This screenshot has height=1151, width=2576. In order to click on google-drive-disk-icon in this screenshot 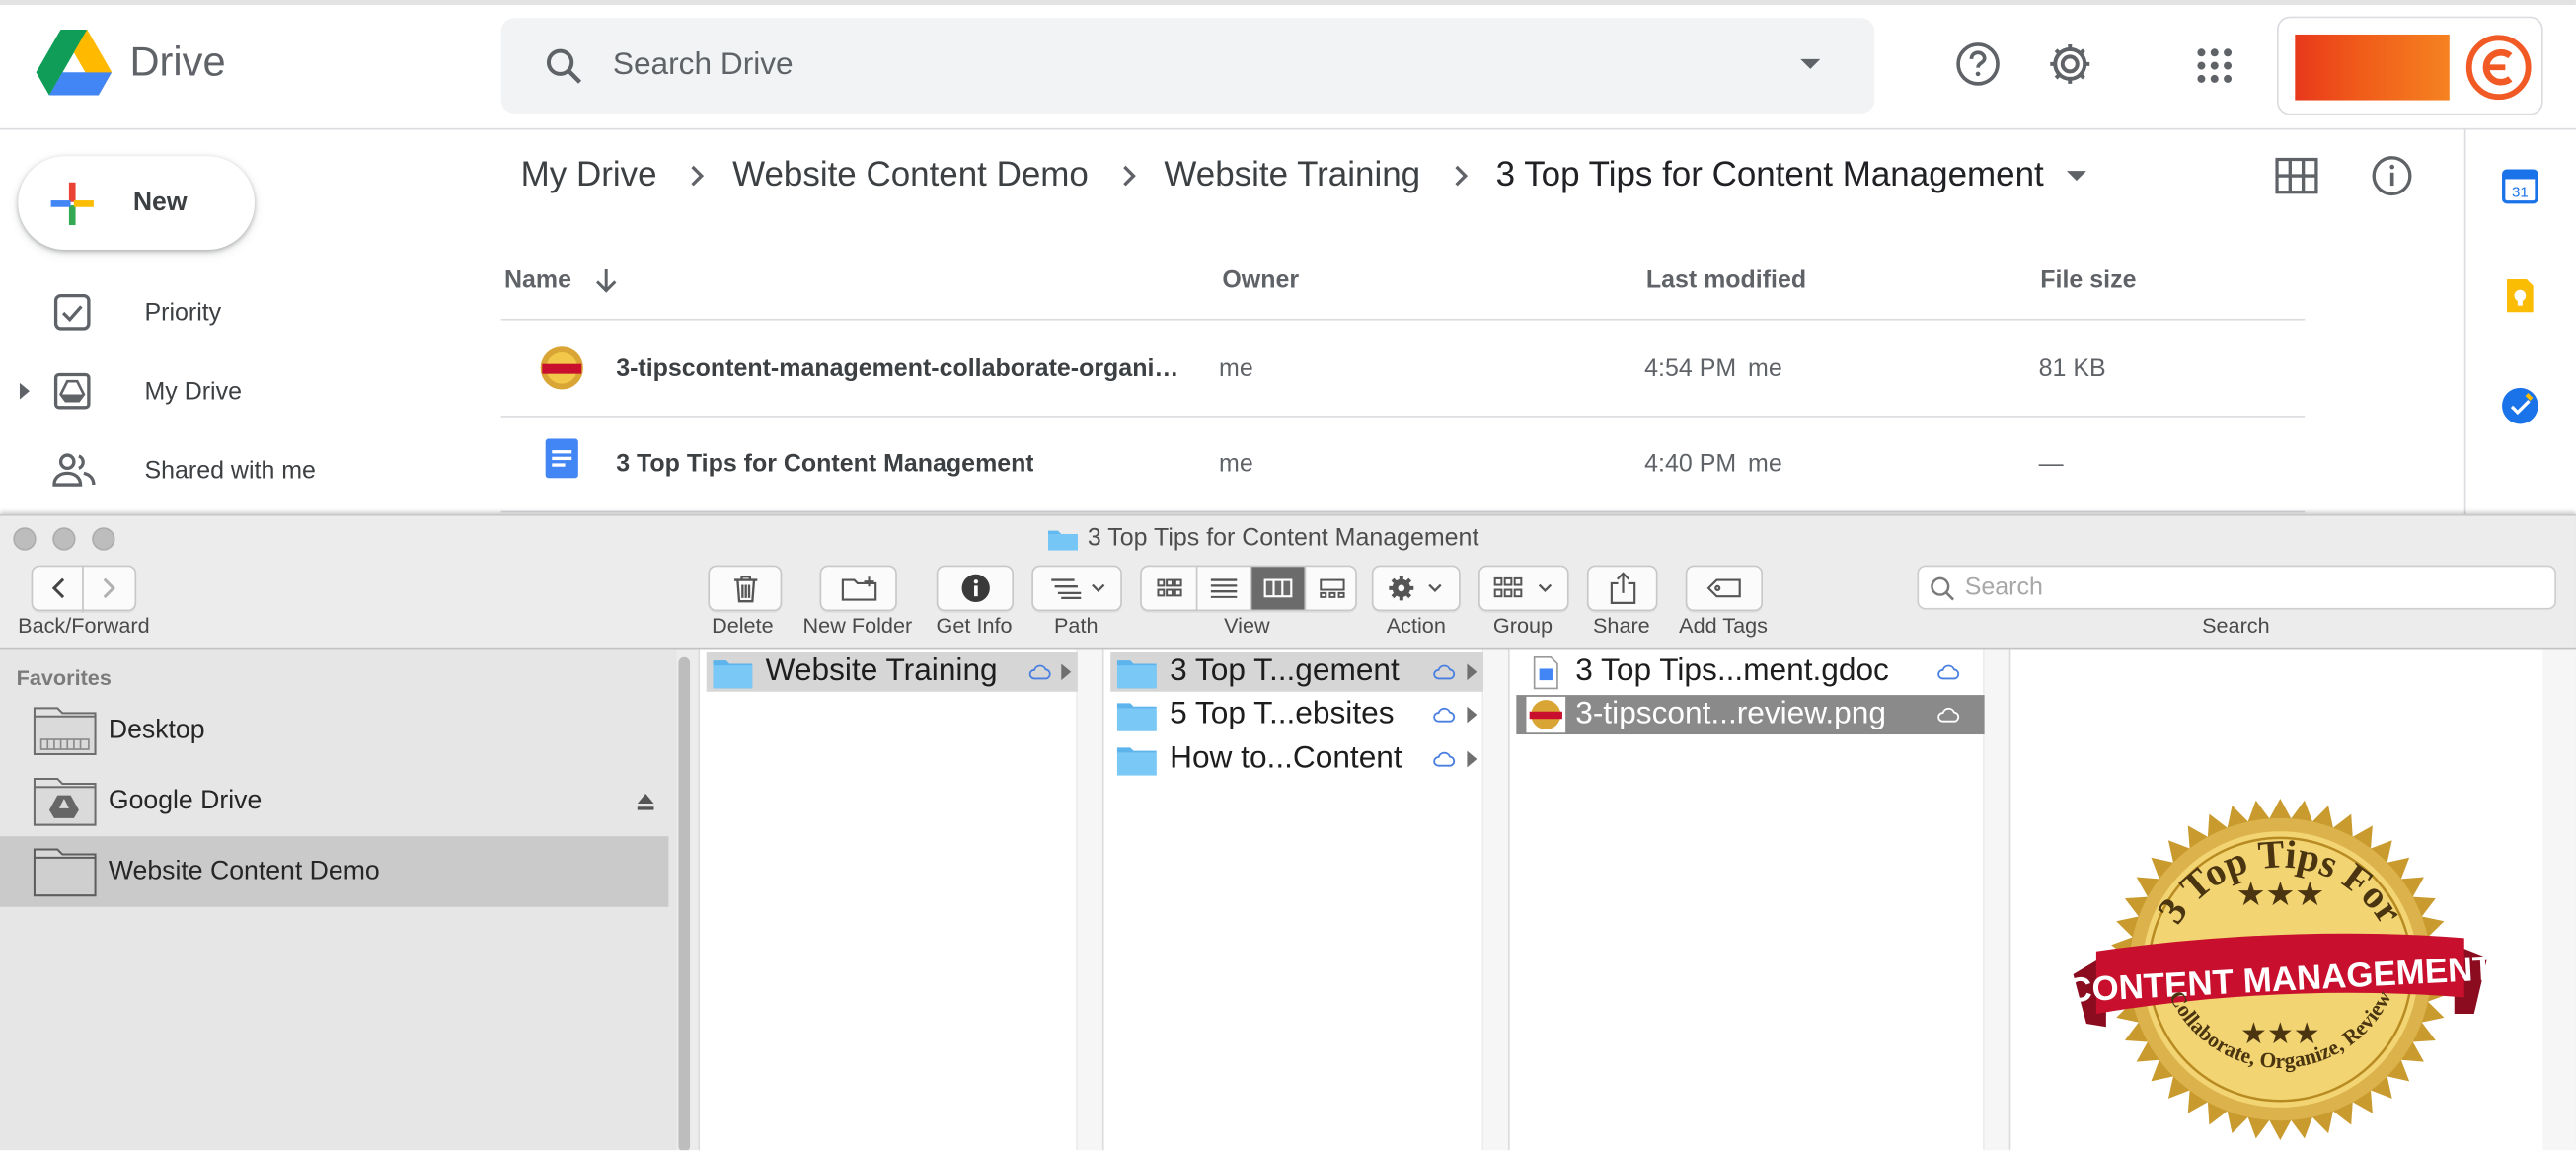, I will do `click(65, 801)`.